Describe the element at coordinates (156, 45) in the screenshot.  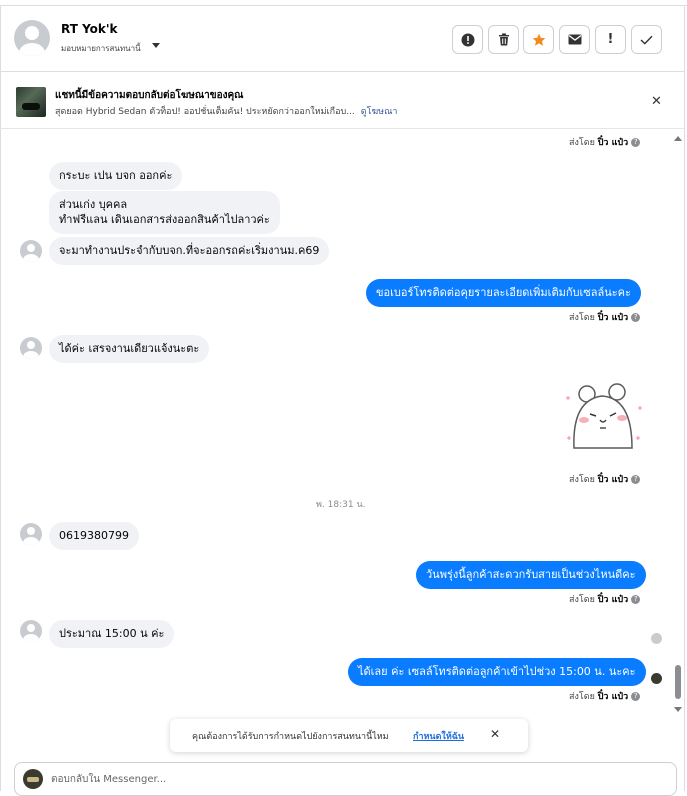
I see `chevron-down-icon` at that location.